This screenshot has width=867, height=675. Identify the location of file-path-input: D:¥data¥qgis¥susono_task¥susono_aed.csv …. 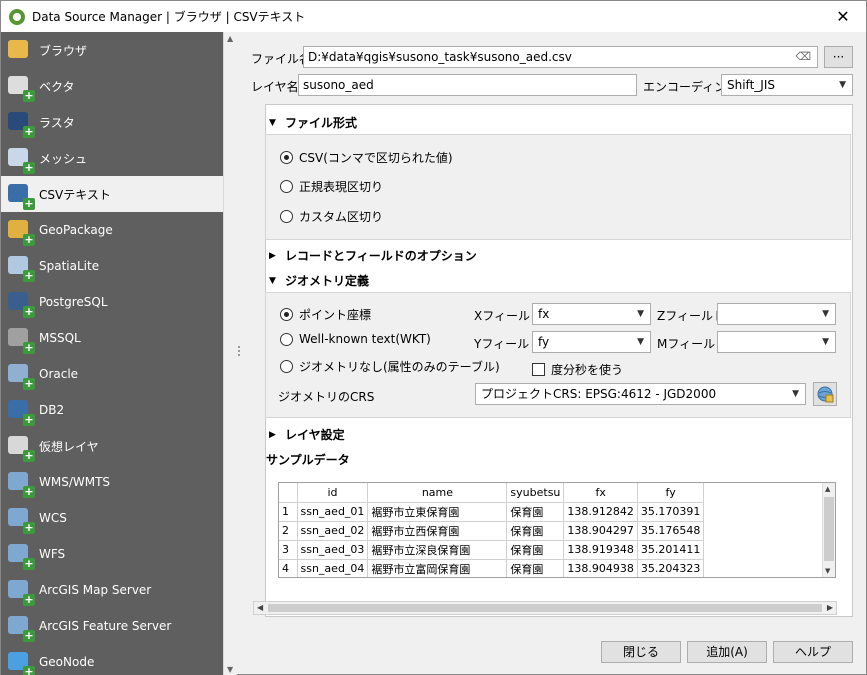
(560, 57).